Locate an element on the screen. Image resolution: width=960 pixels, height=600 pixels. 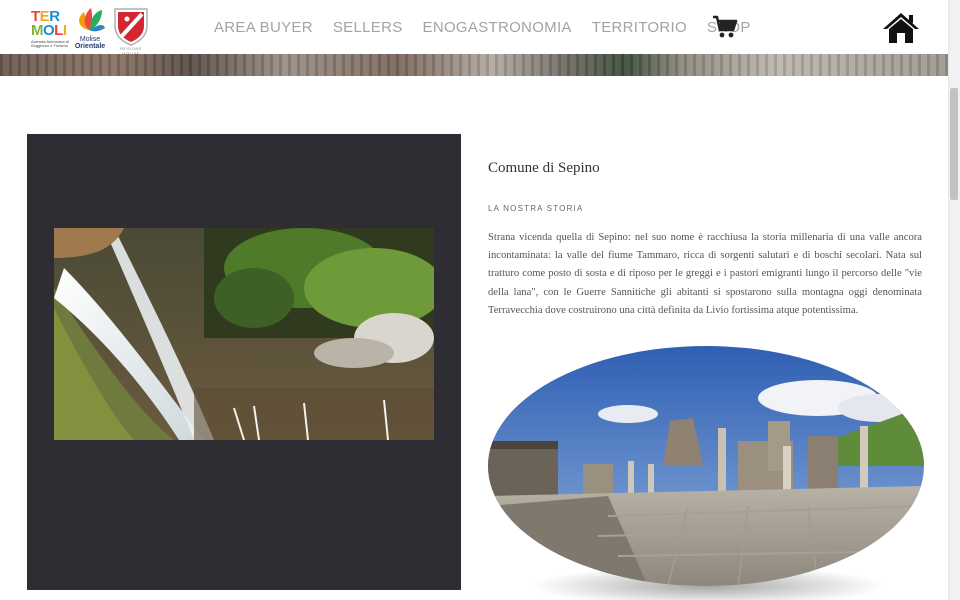
termoli-logo-line2: MOLI is located at coordinates (49, 30).